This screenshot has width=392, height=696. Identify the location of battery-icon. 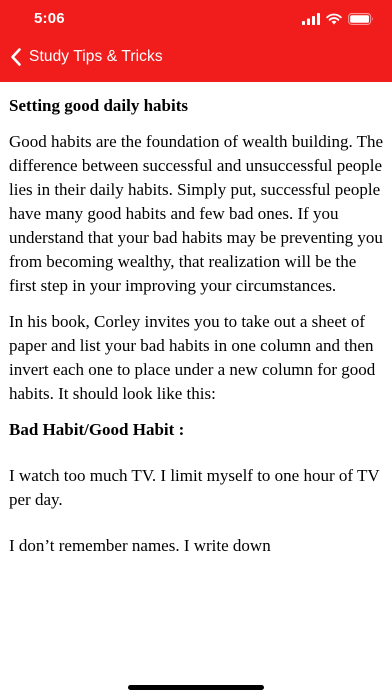
(360, 19).